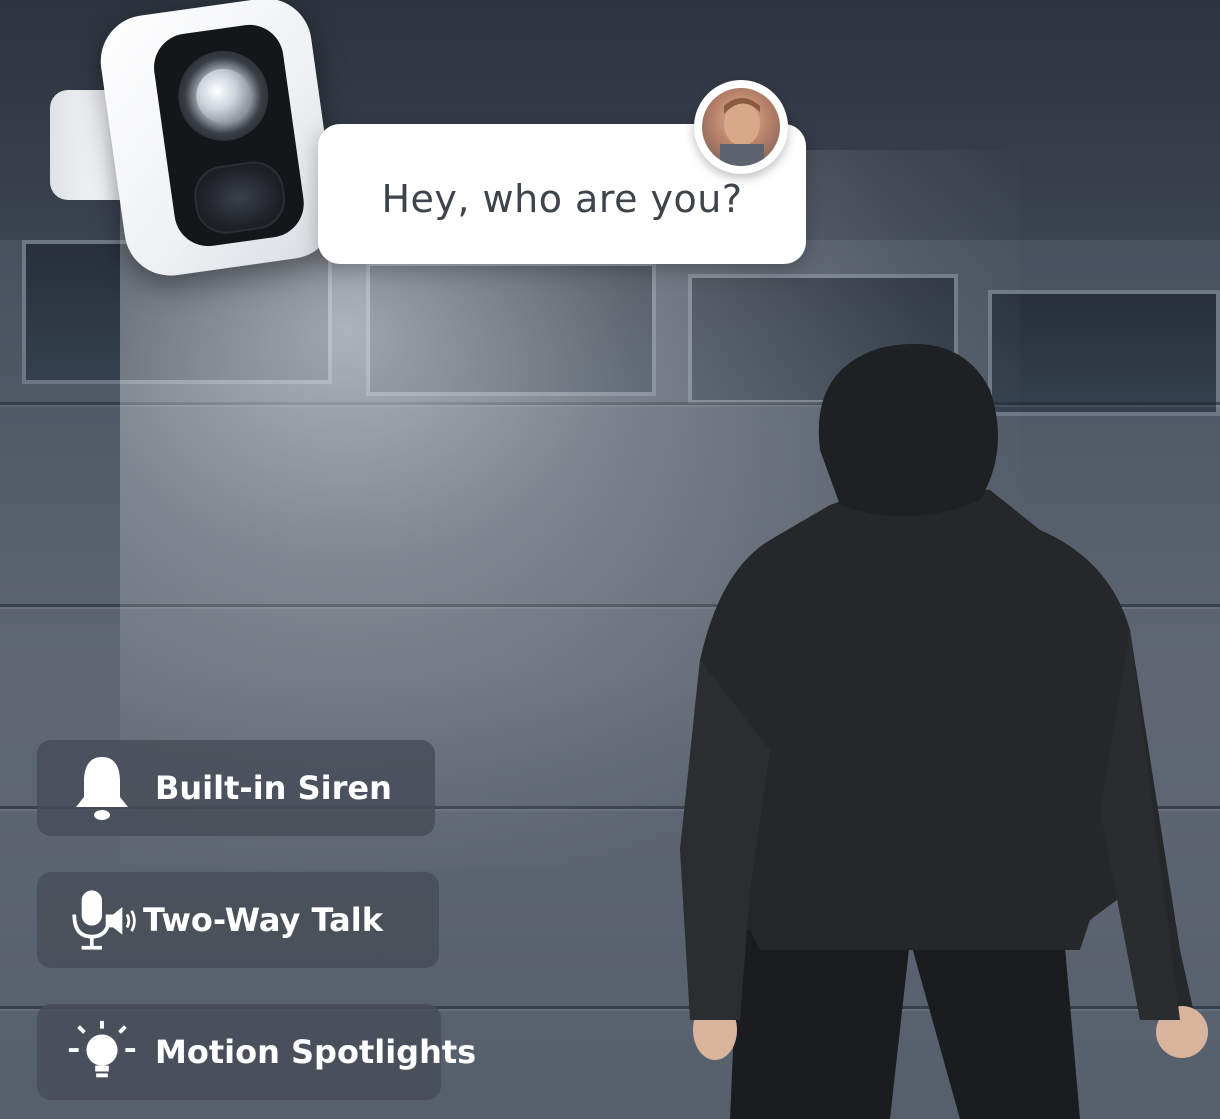  I want to click on feature-two-way-talk: Two-Way Talk, so click(238, 920).